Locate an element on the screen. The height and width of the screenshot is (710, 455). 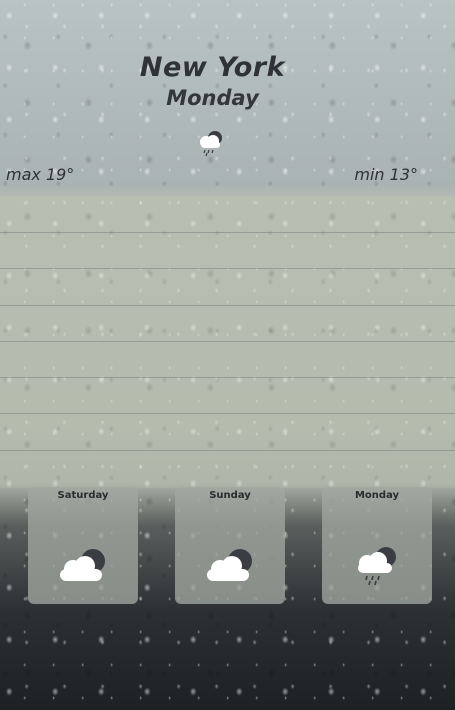
forecast-day-label: Monday is located at coordinates (377, 495).